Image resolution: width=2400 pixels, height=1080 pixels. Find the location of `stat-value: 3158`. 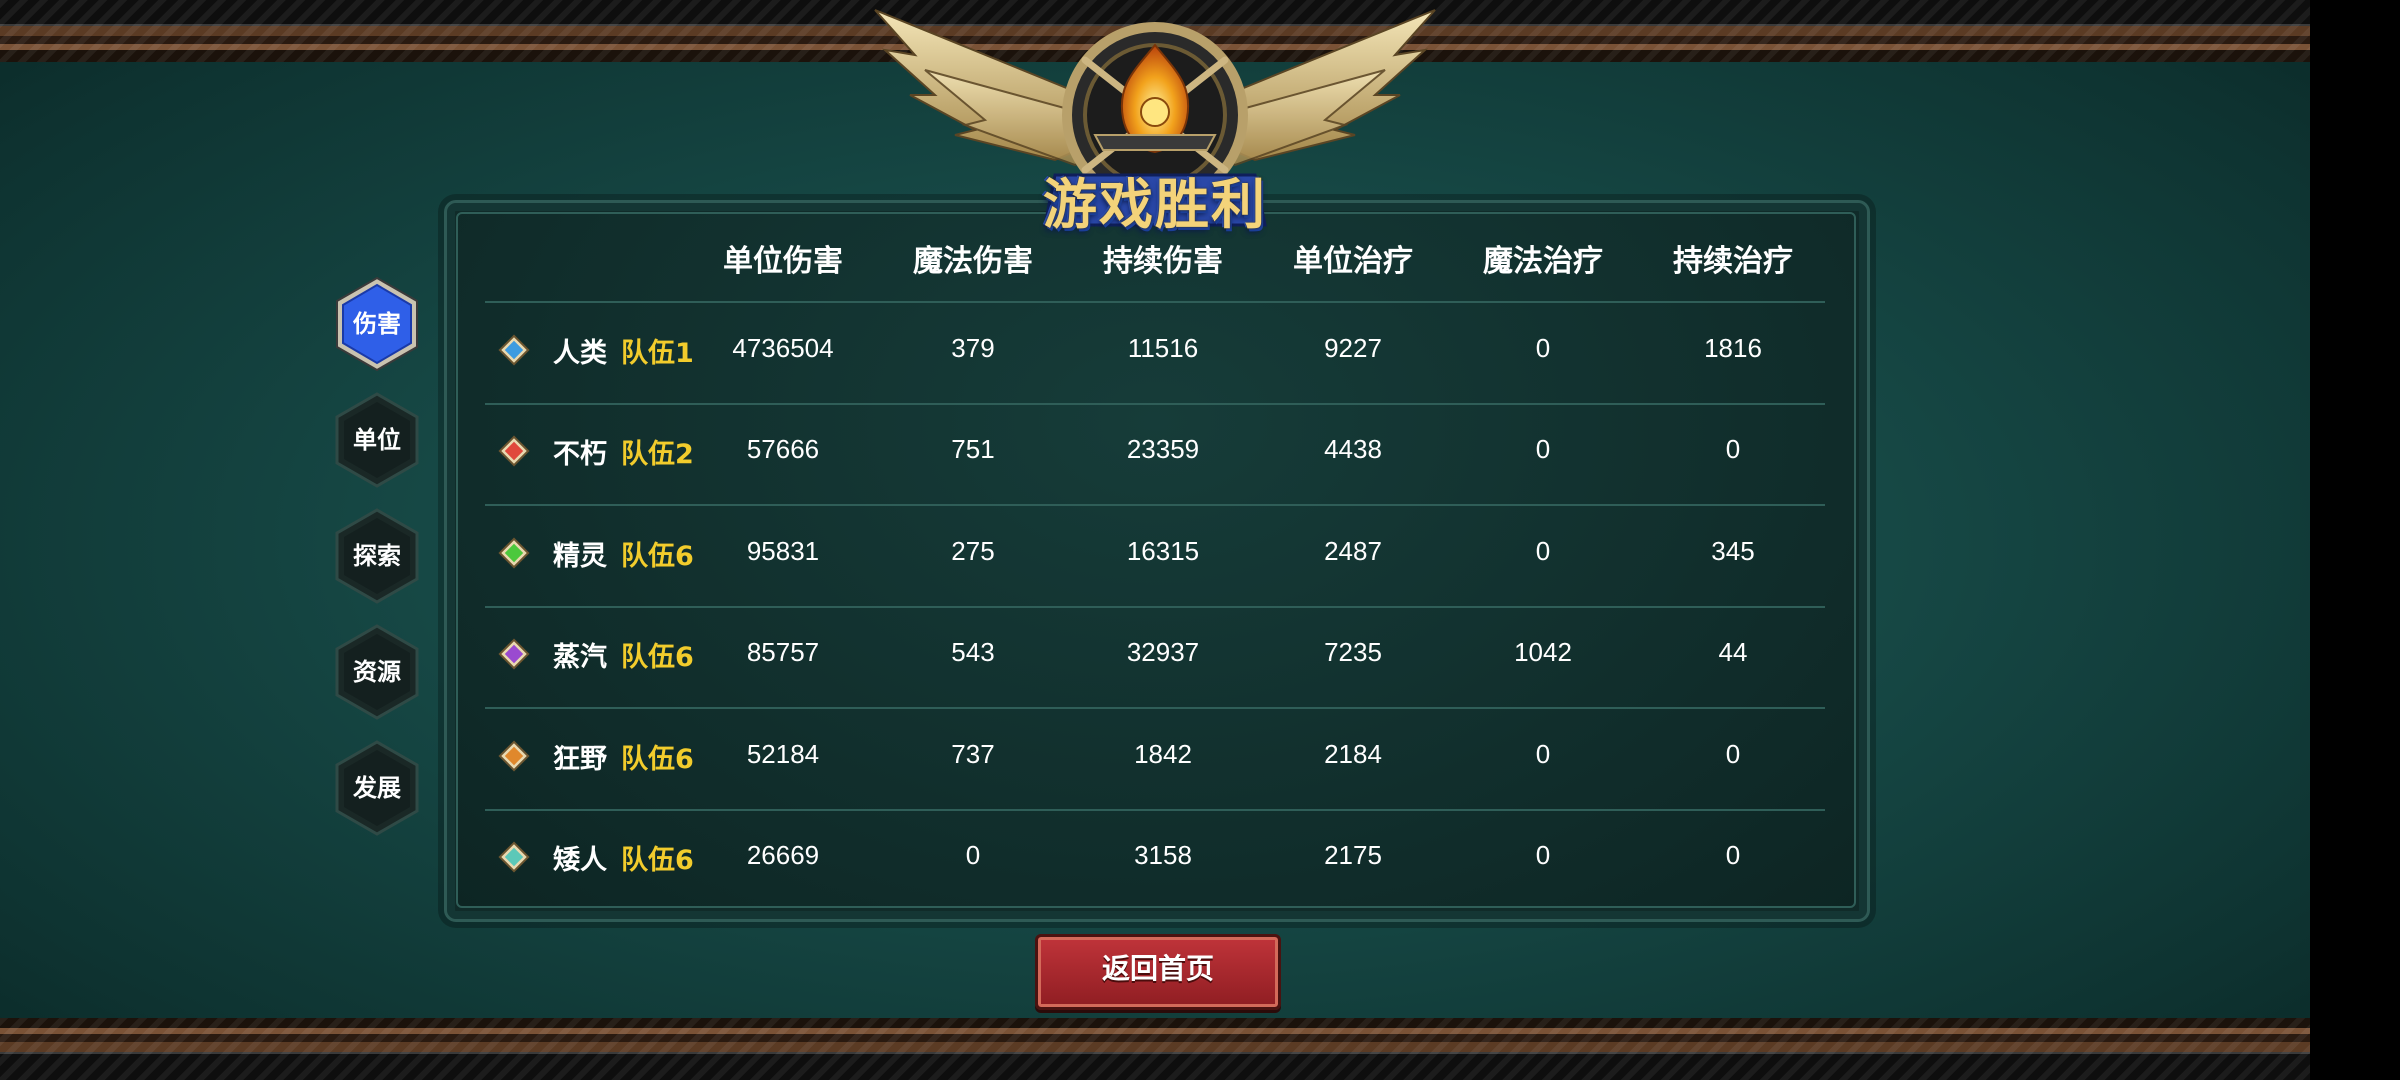

stat-value: 3158 is located at coordinates (1163, 855).